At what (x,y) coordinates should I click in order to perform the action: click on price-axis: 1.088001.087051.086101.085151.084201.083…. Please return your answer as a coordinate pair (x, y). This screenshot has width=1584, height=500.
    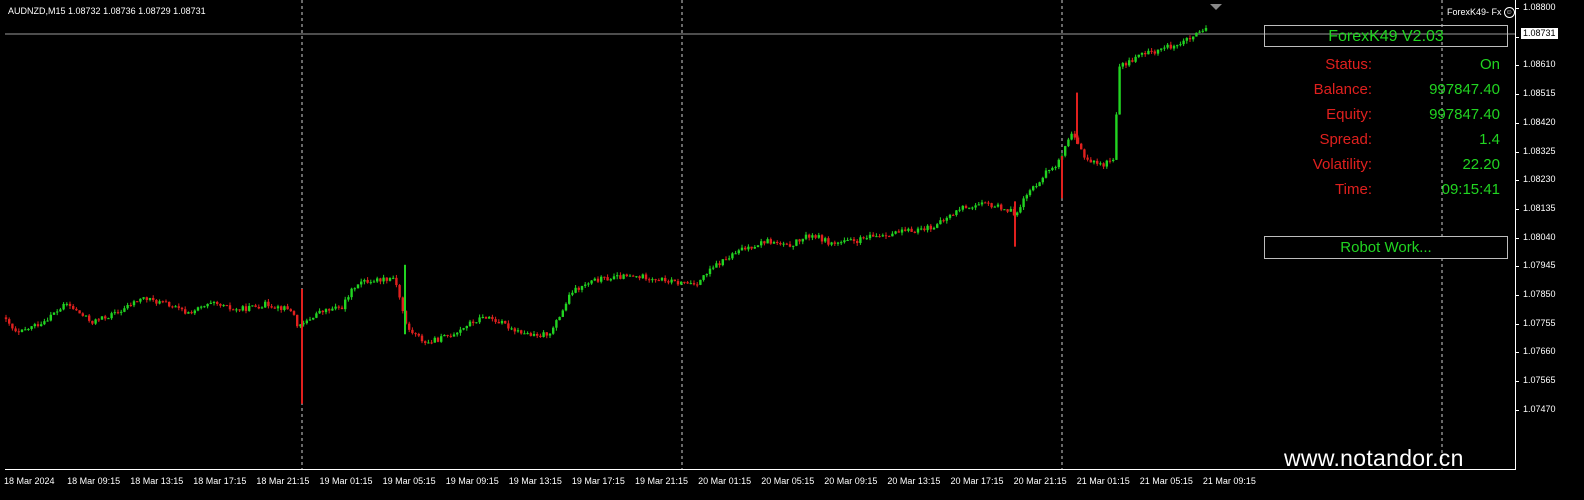
    Looking at the image, I should click on (1549, 234).